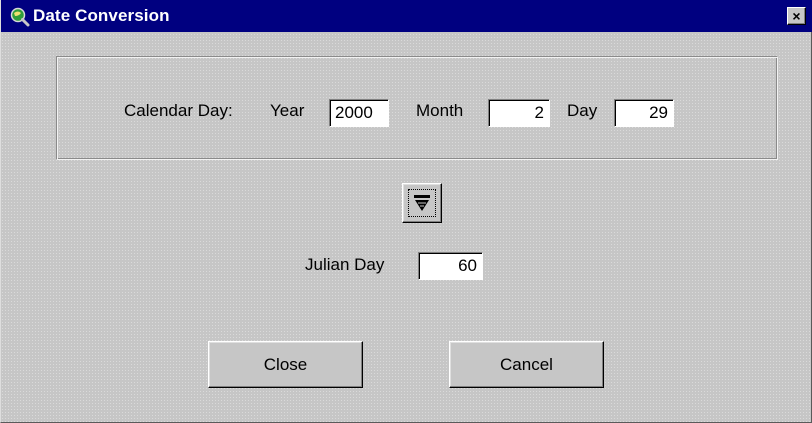 The image size is (812, 423). Describe the element at coordinates (406, 16) in the screenshot. I see `title-bar: Date Conversion ×` at that location.